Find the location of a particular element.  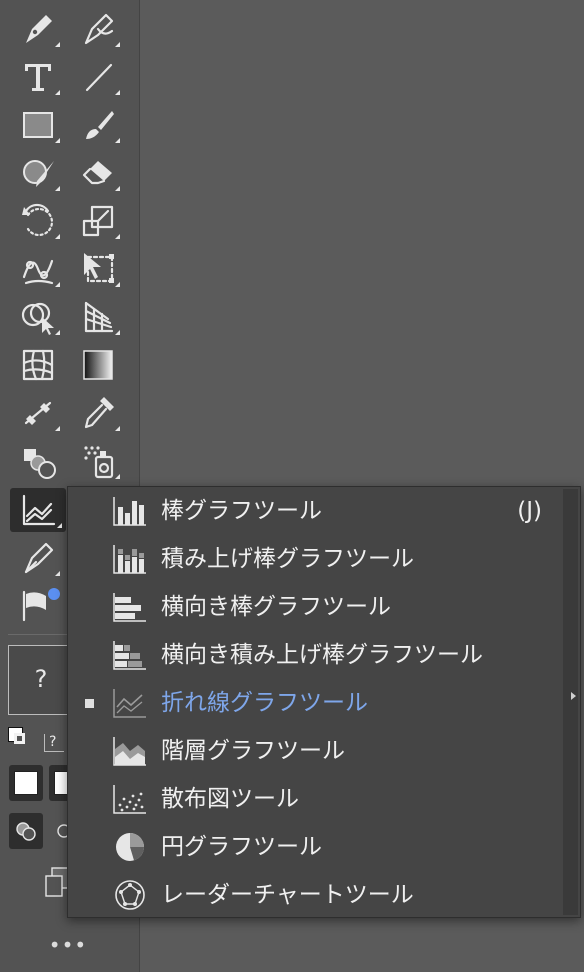

menu-item-label: レーダーチャートツール is located at coordinates (287, 895).